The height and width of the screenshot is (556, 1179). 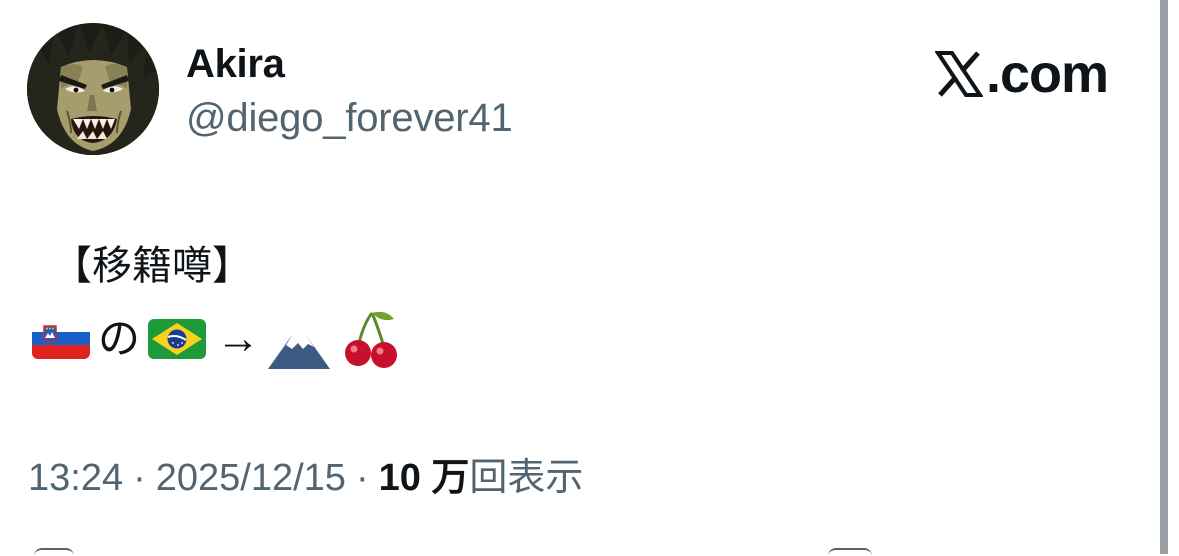 I want to click on tweet-text-title: 【移籍噂】, so click(x=152, y=266).